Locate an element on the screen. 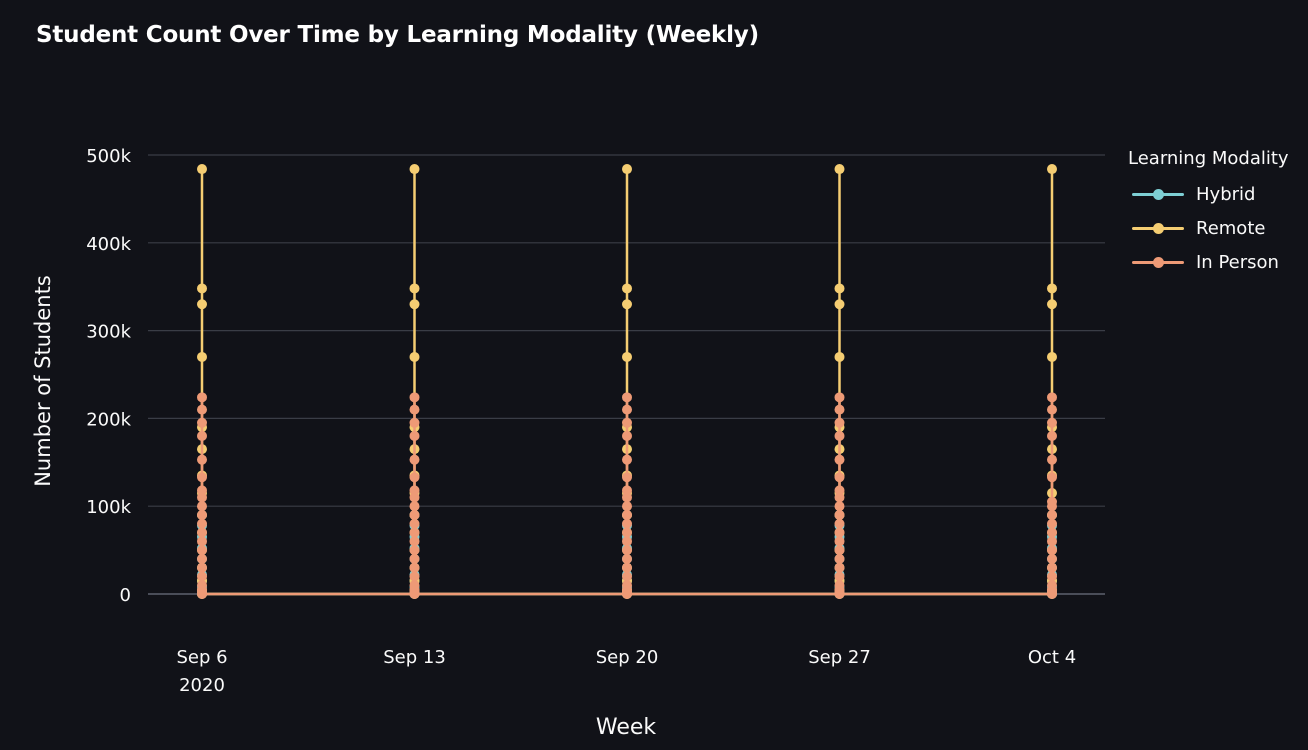  legend-item-in-person: In Person is located at coordinates (1208, 262).